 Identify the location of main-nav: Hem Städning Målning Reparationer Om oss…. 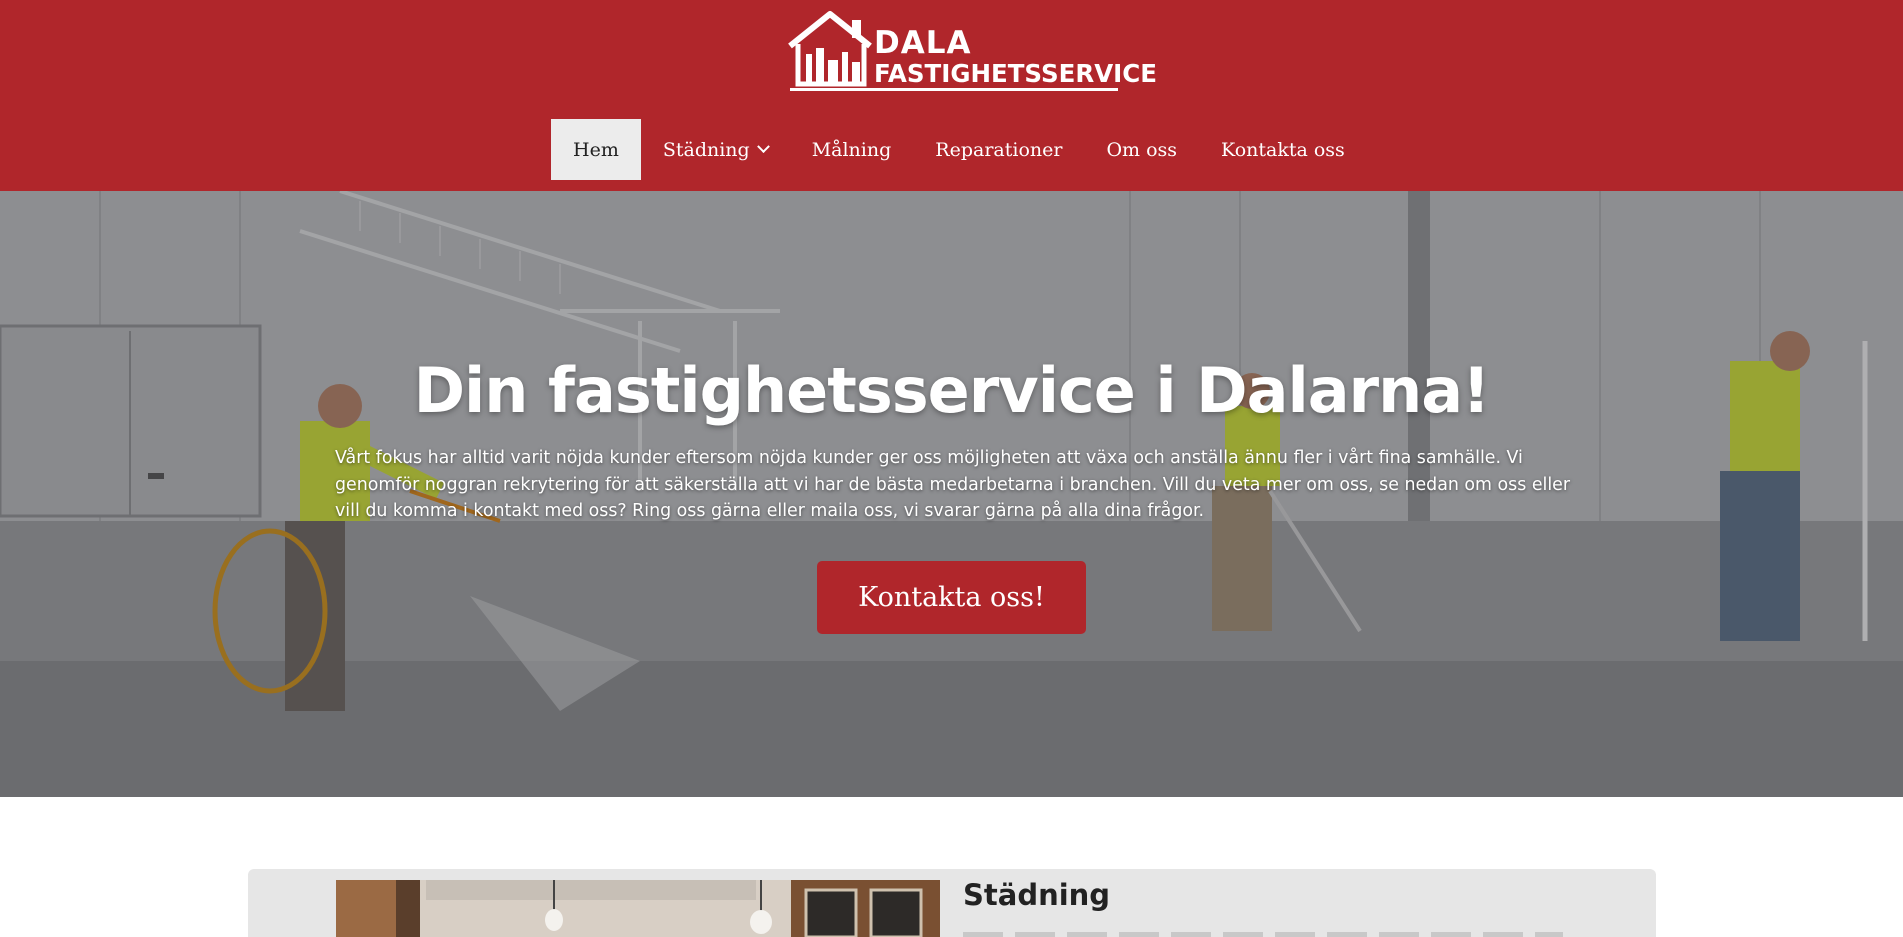
(959, 149).